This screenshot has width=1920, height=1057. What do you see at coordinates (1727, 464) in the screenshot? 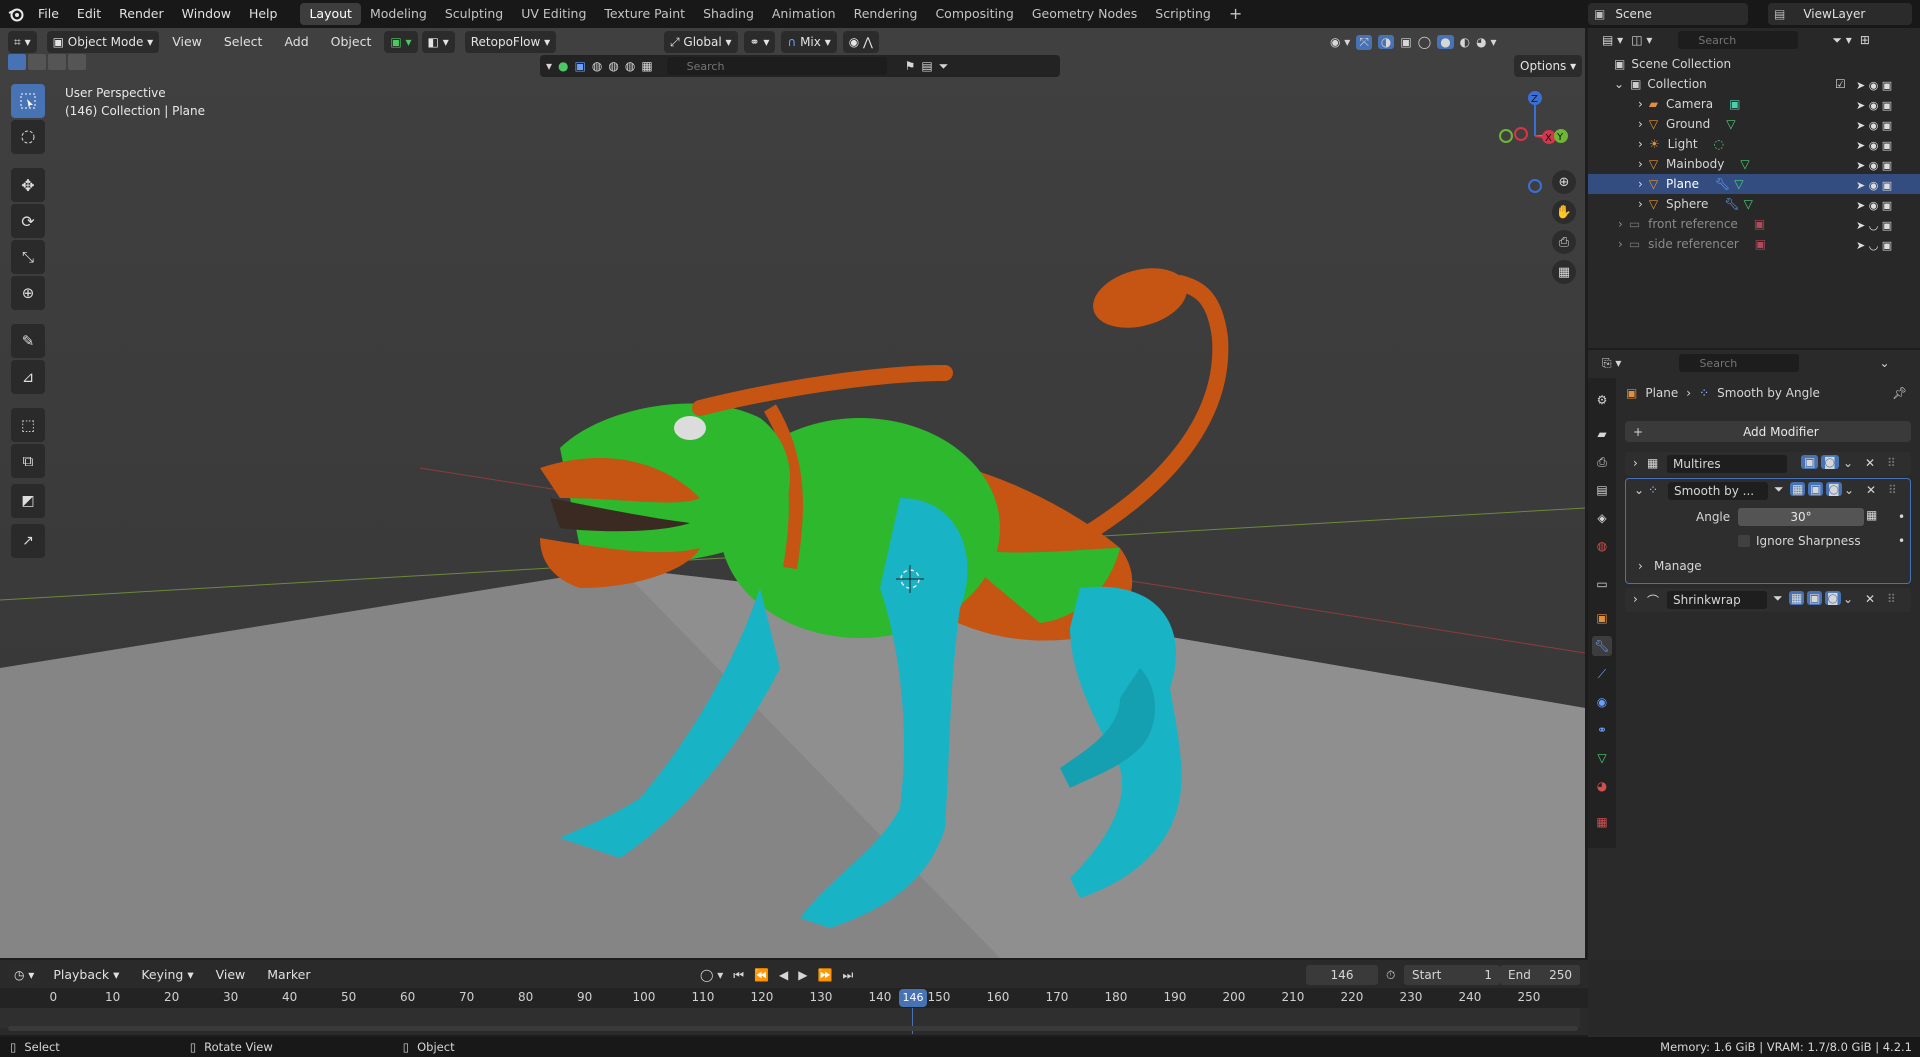
I see `modifier-name-field: Multires` at bounding box center [1727, 464].